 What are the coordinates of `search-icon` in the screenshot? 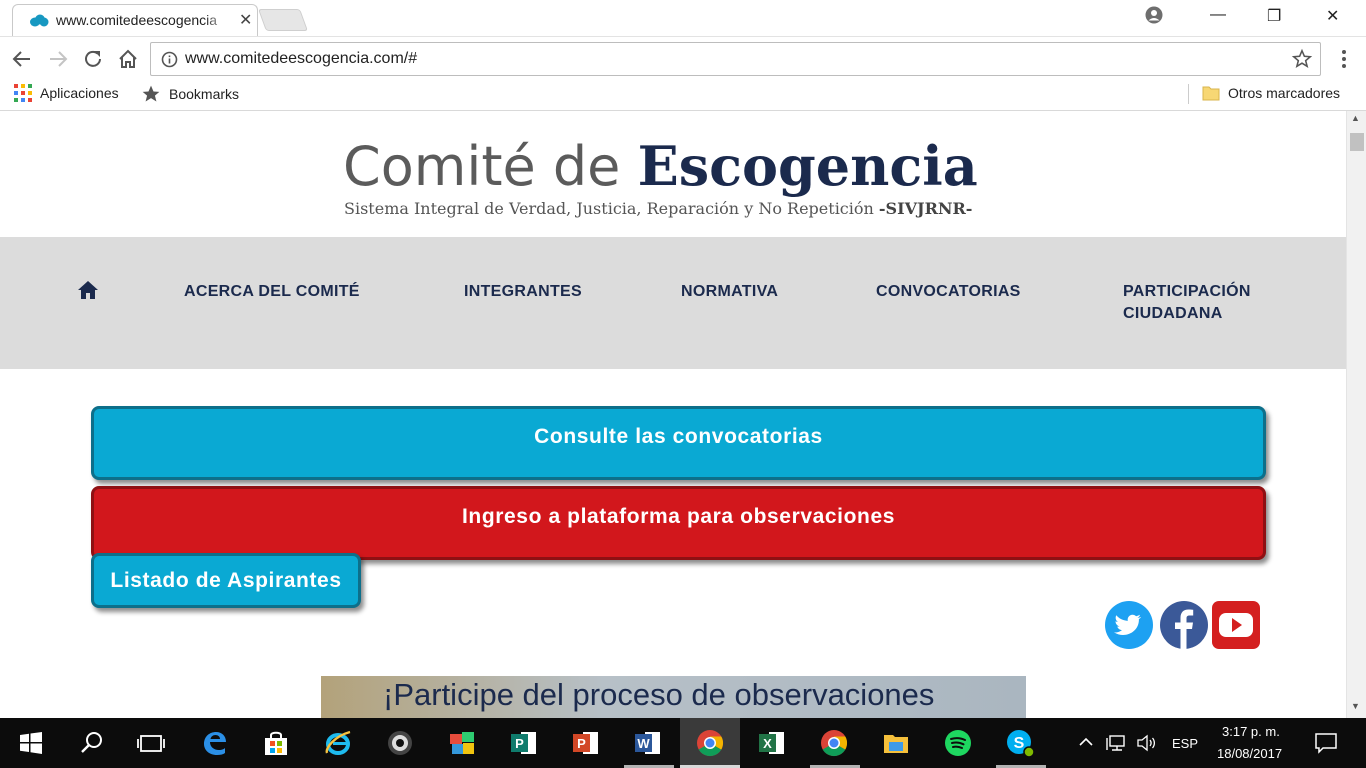 It's located at (92, 743).